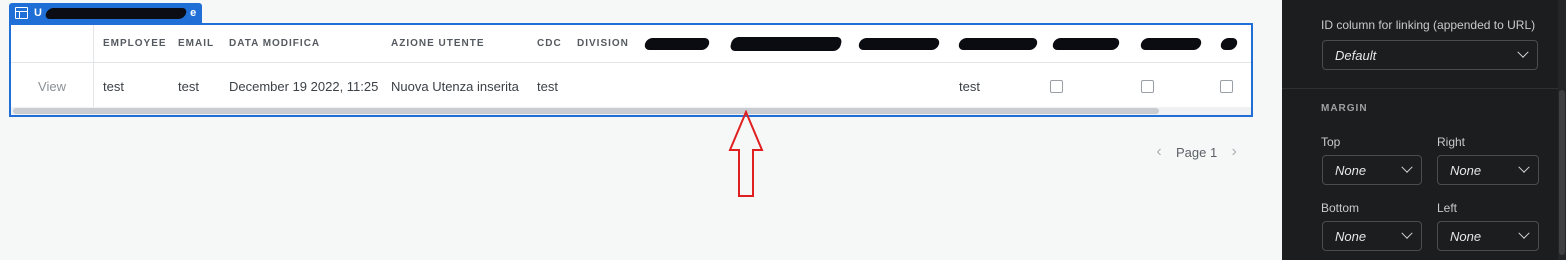 The image size is (1566, 260). I want to click on id-column-value: Default, so click(1356, 55).